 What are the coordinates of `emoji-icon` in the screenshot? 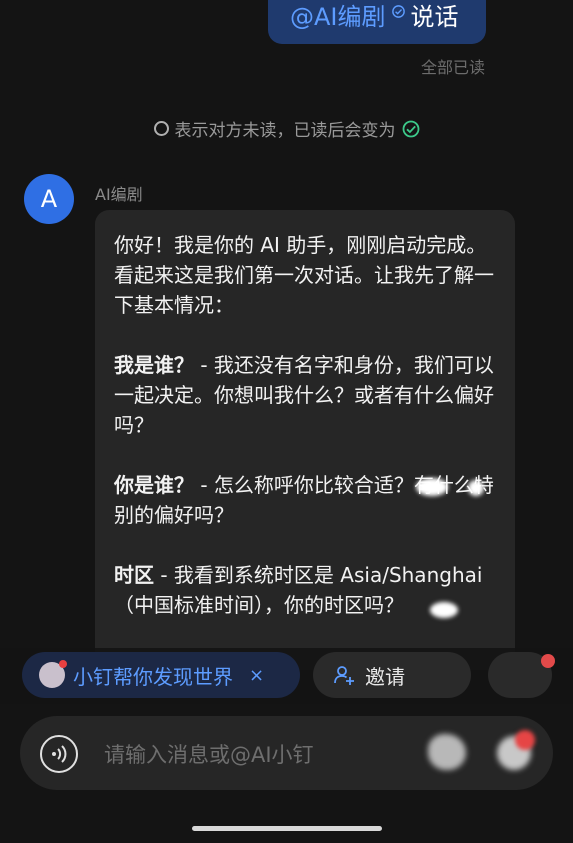 It's located at (447, 752).